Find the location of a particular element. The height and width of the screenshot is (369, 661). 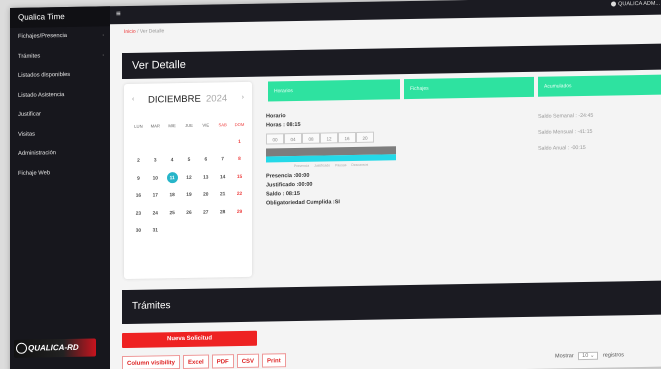

calendar-day: 8 is located at coordinates (239, 164).